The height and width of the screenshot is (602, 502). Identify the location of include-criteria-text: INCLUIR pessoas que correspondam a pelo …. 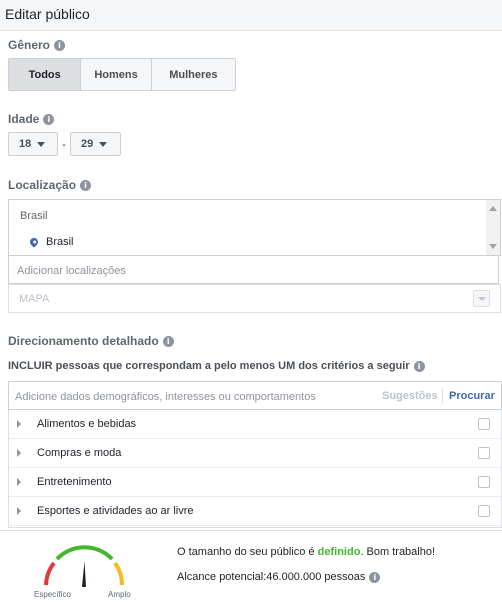
(216, 366).